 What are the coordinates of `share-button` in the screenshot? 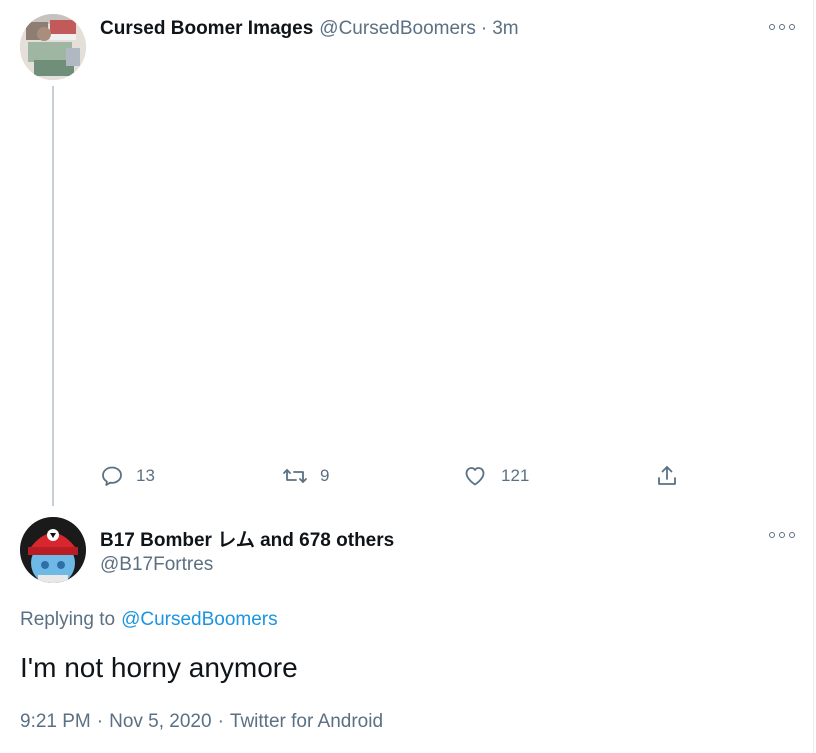 It's located at (667, 476).